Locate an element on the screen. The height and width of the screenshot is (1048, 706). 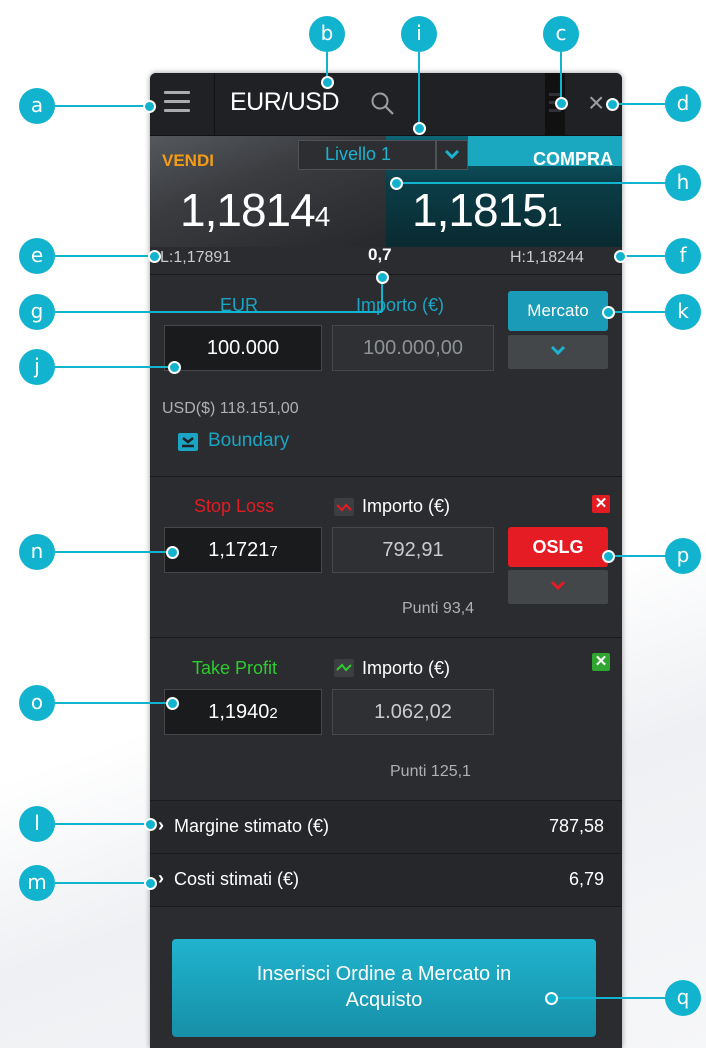
stop-type-dropdown is located at coordinates (558, 587).